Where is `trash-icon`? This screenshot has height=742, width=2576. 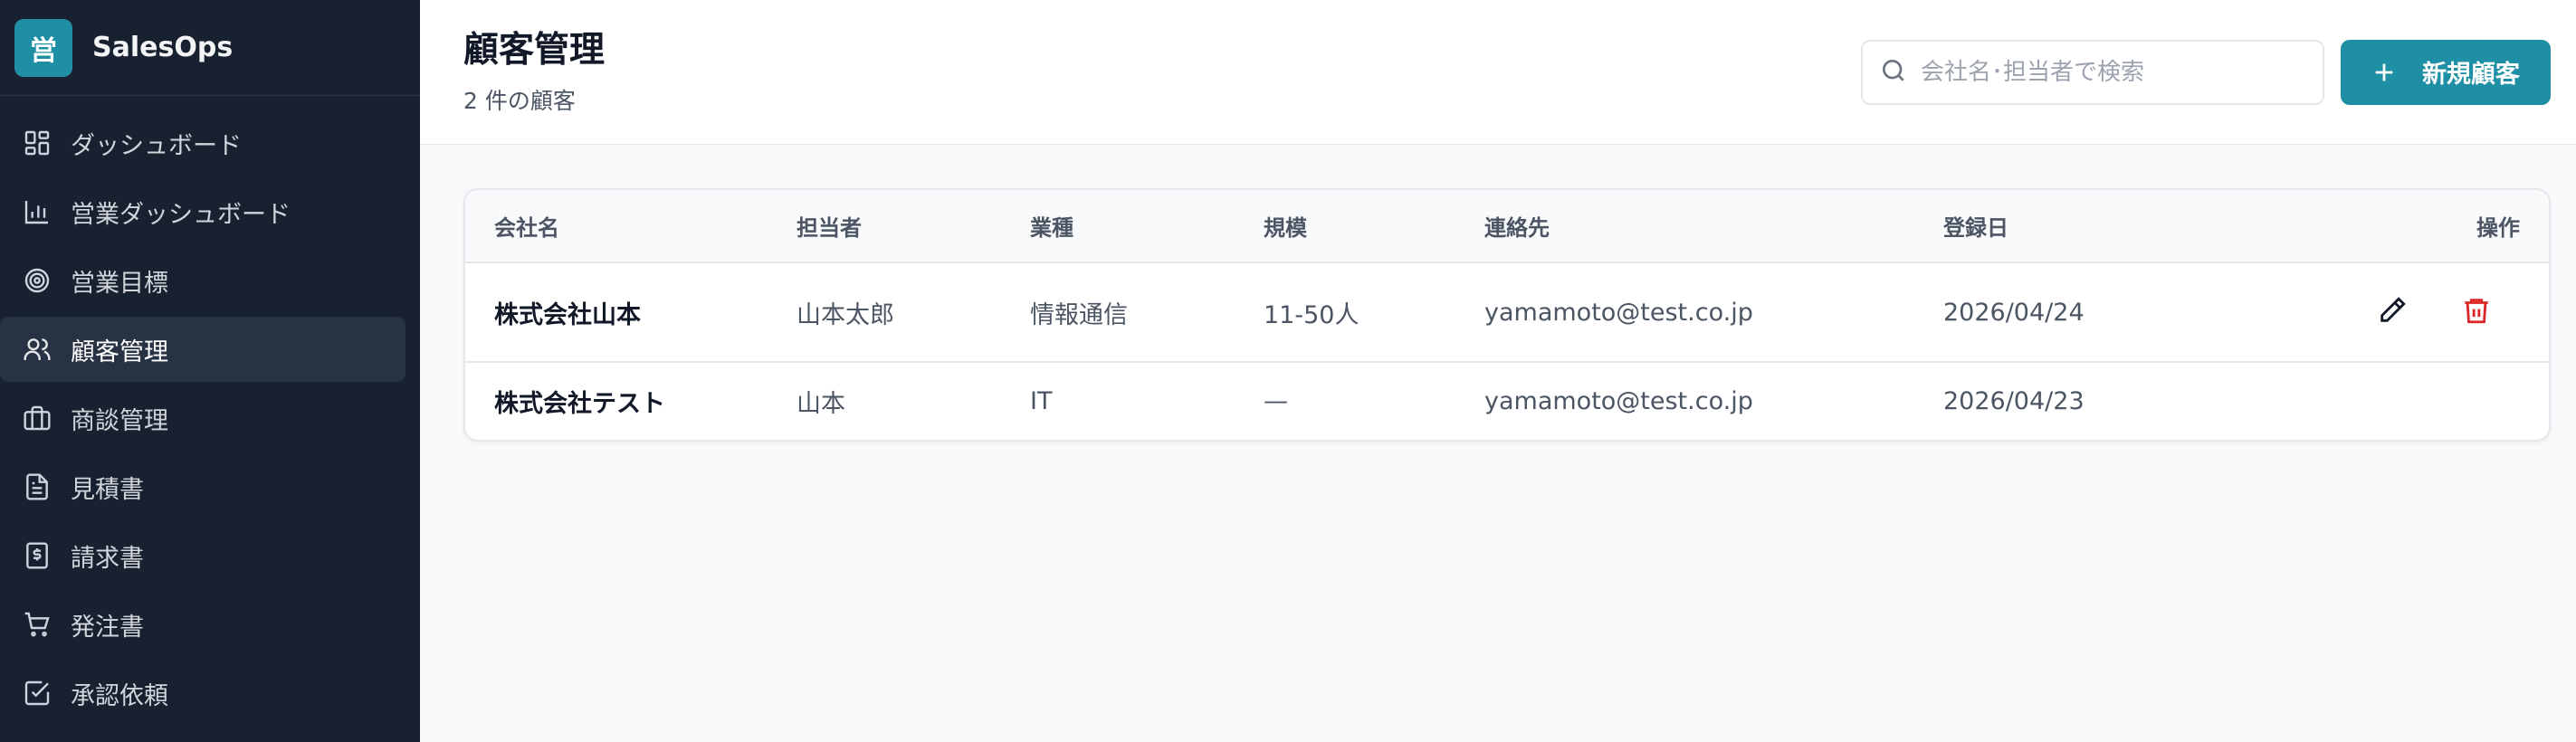
trash-icon is located at coordinates (2477, 311).